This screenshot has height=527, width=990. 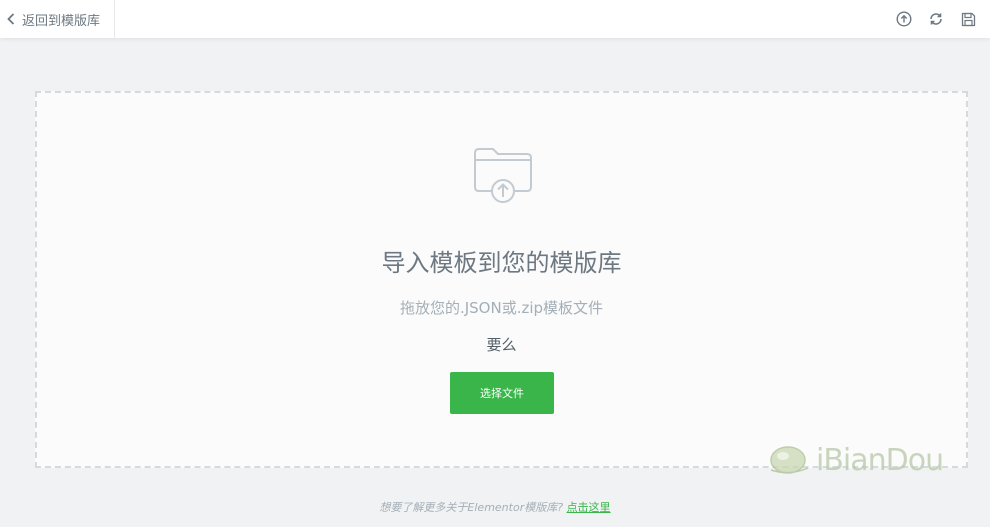 What do you see at coordinates (936, 19) in the screenshot?
I see `sync-icon` at bounding box center [936, 19].